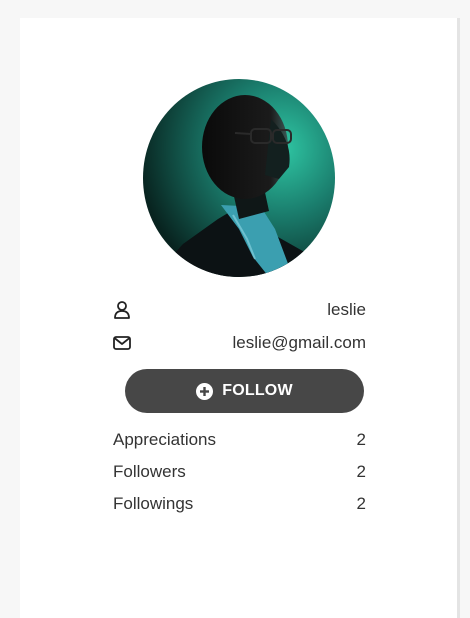 This screenshot has width=470, height=618. I want to click on email-value: leslie@gmail.com, so click(299, 342).